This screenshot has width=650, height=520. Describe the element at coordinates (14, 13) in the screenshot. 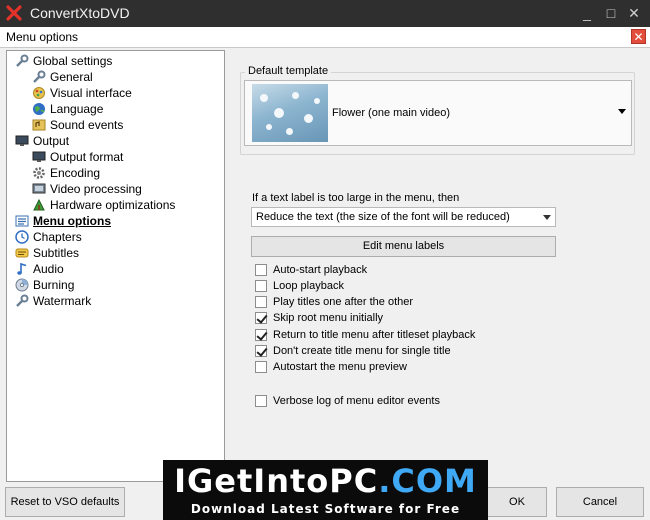

I see `convertx-logo-icon` at that location.